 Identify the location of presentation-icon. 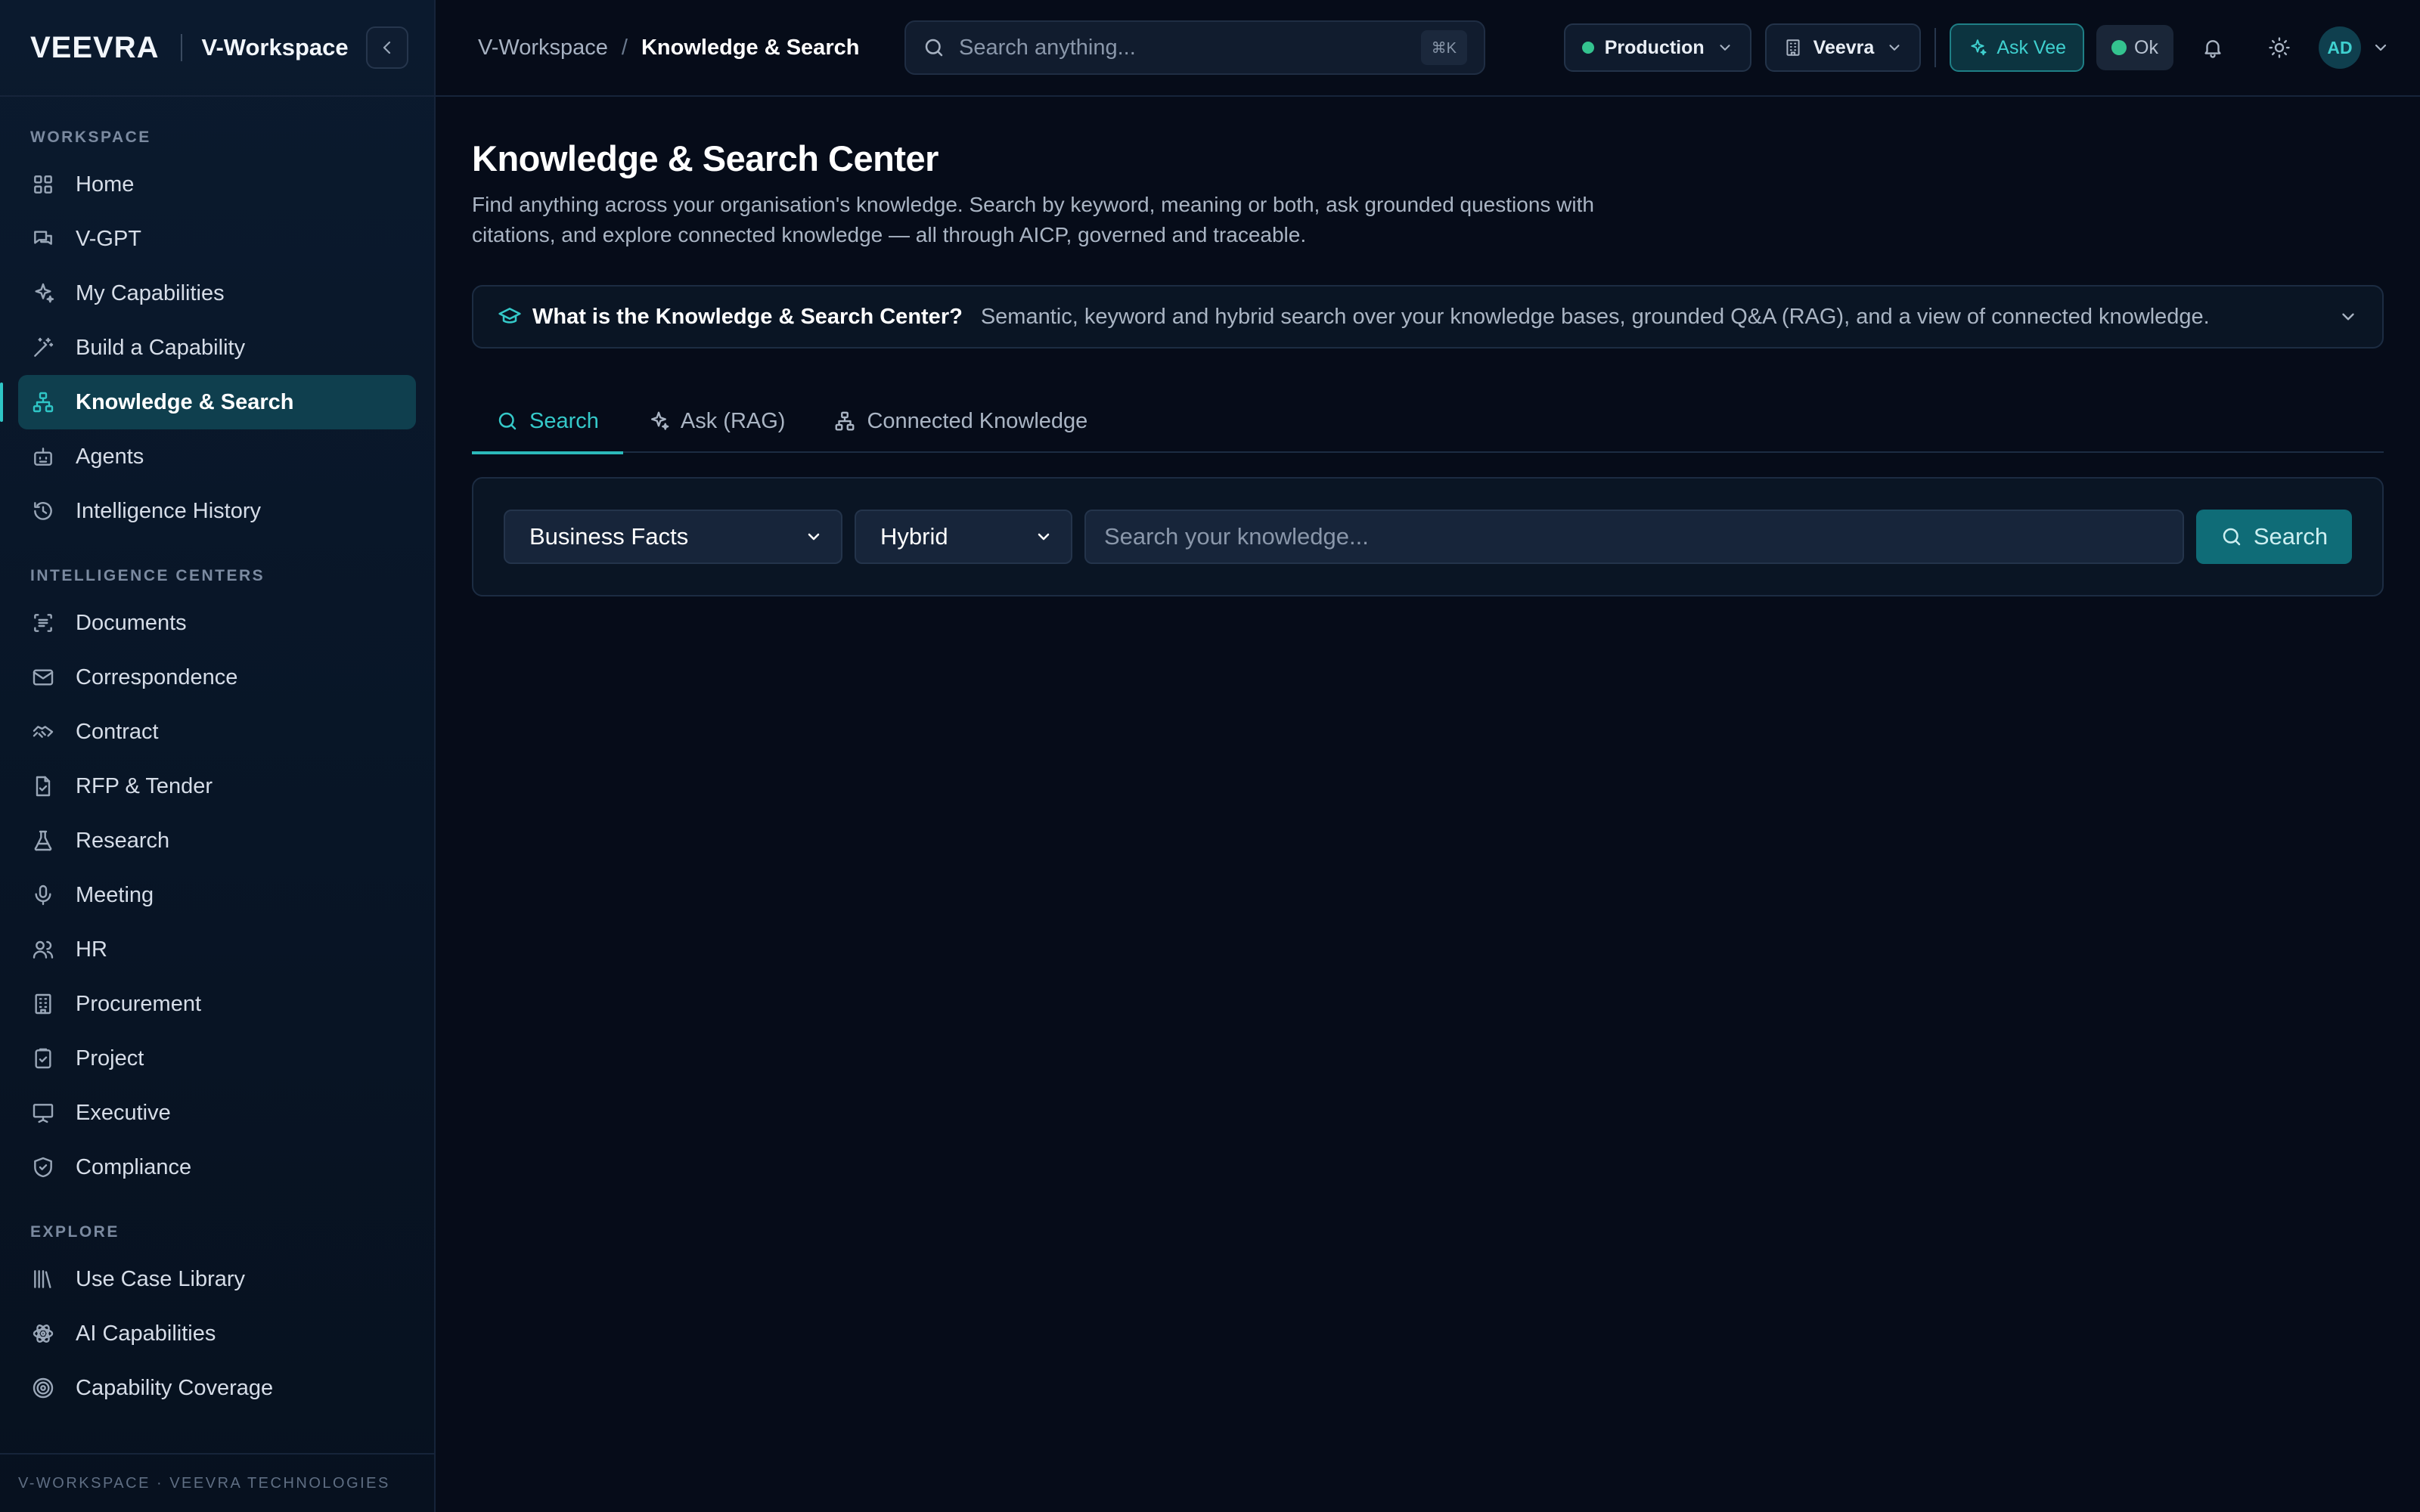
(43, 1113).